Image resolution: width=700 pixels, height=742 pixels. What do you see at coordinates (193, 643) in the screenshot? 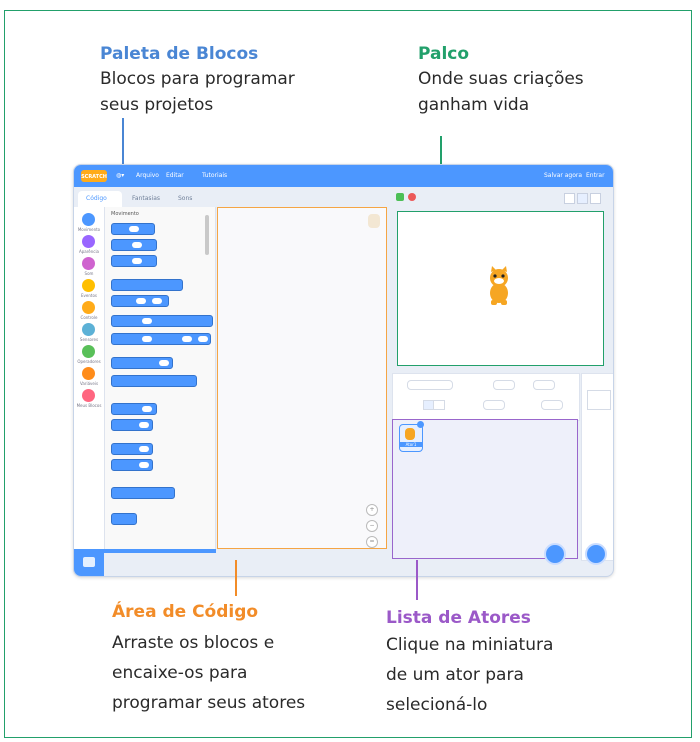
I see `code-annotation-desc-1: Arraste os blocos e` at bounding box center [193, 643].